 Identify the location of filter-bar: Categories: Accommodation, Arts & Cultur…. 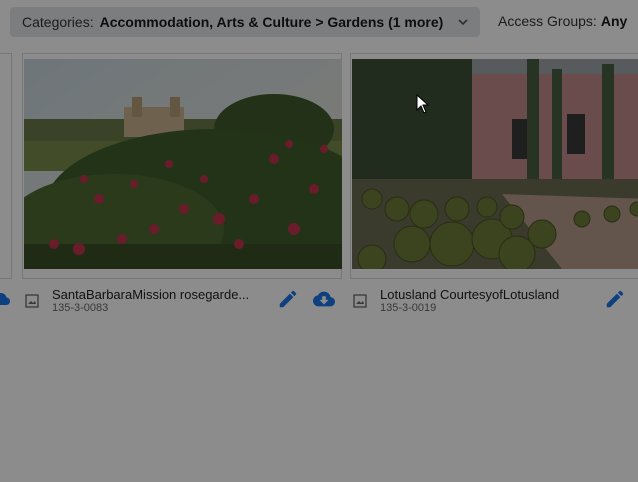
(319, 22).